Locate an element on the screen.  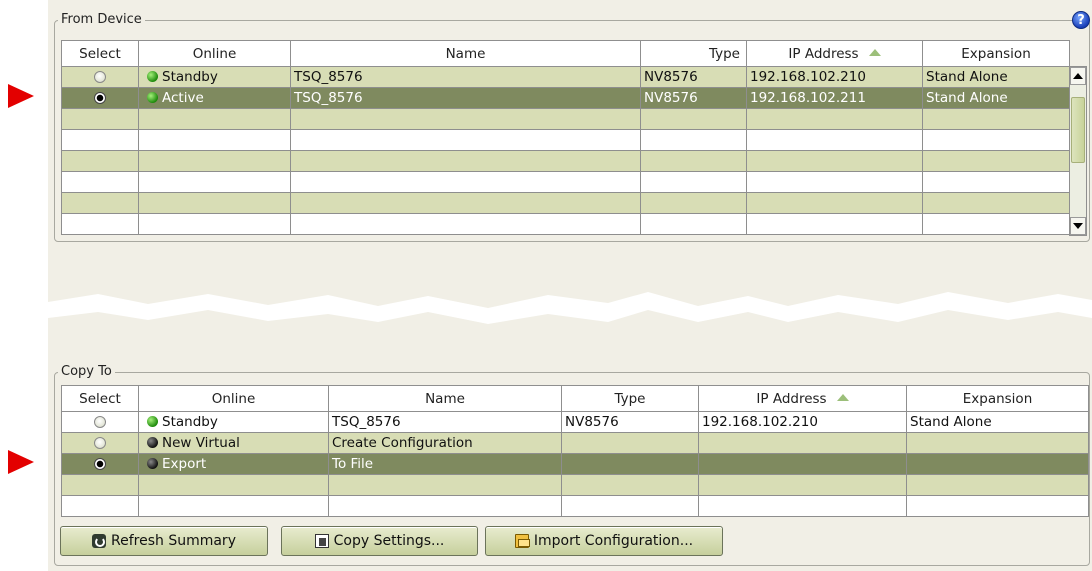
scroll-down-button is located at coordinates (1078, 226).